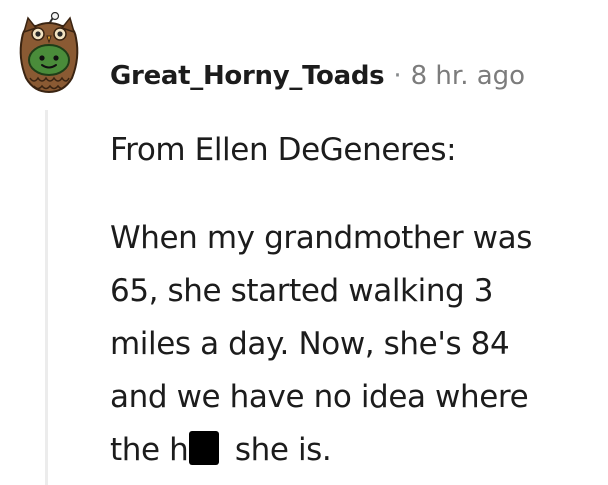  What do you see at coordinates (46, 297) in the screenshot?
I see `thread-collapse-line` at bounding box center [46, 297].